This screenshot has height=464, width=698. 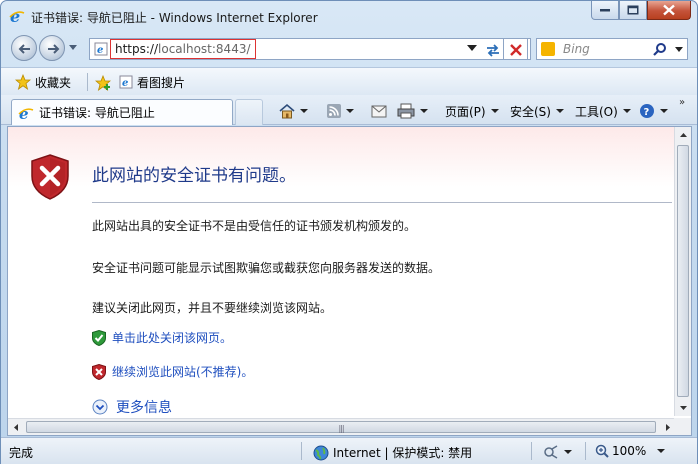 I want to click on print-button, so click(x=412, y=111).